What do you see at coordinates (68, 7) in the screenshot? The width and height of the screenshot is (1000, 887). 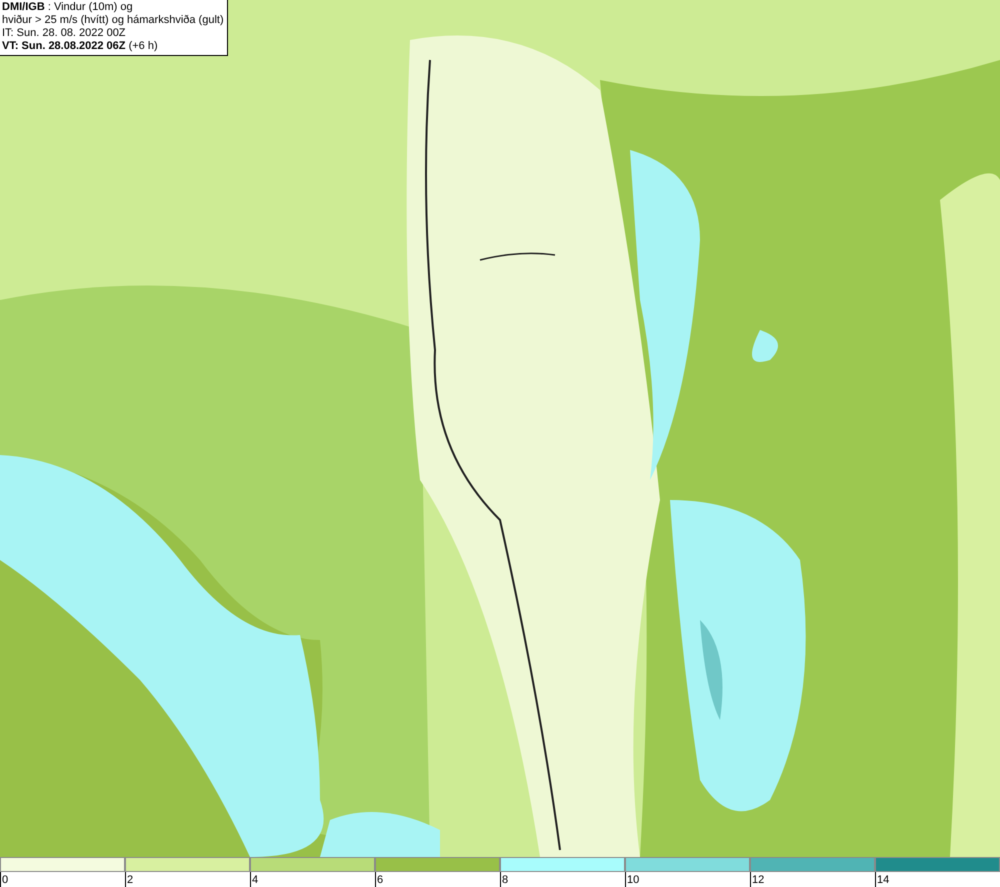 I see `title-line: DMI/IGB : Vindur (10m) og` at bounding box center [68, 7].